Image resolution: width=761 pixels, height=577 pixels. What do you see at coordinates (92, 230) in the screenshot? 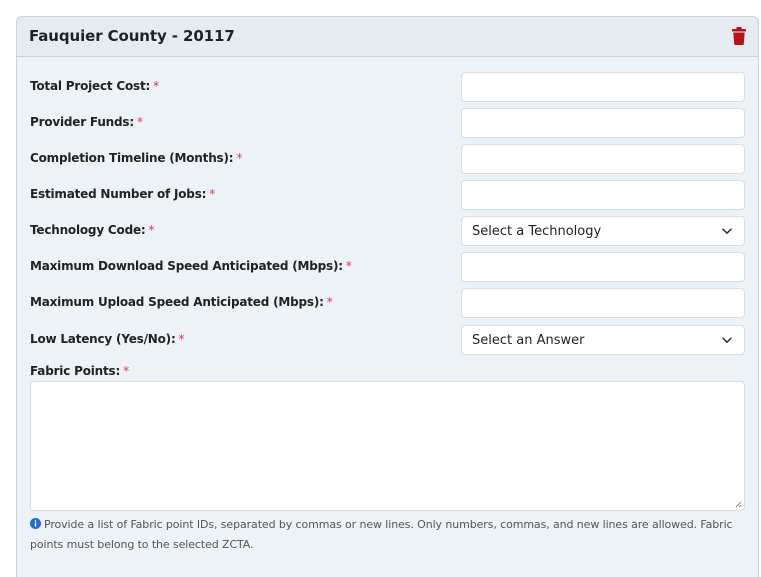
I see `technology-code-label: Technology Code: *` at bounding box center [92, 230].